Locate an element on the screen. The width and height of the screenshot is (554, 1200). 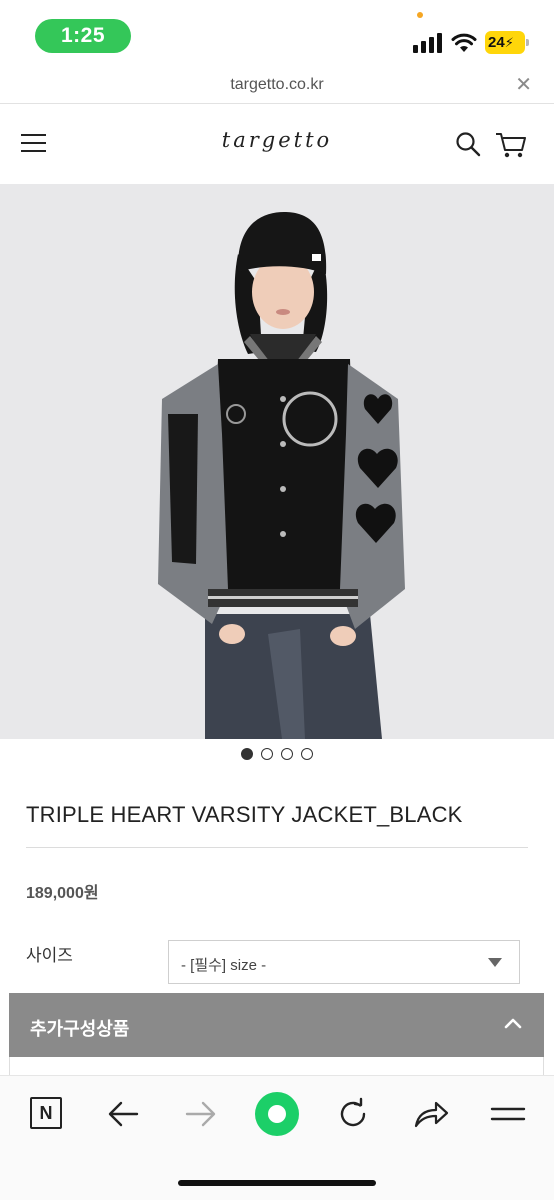
status-time: 1:25 is located at coordinates (83, 36).